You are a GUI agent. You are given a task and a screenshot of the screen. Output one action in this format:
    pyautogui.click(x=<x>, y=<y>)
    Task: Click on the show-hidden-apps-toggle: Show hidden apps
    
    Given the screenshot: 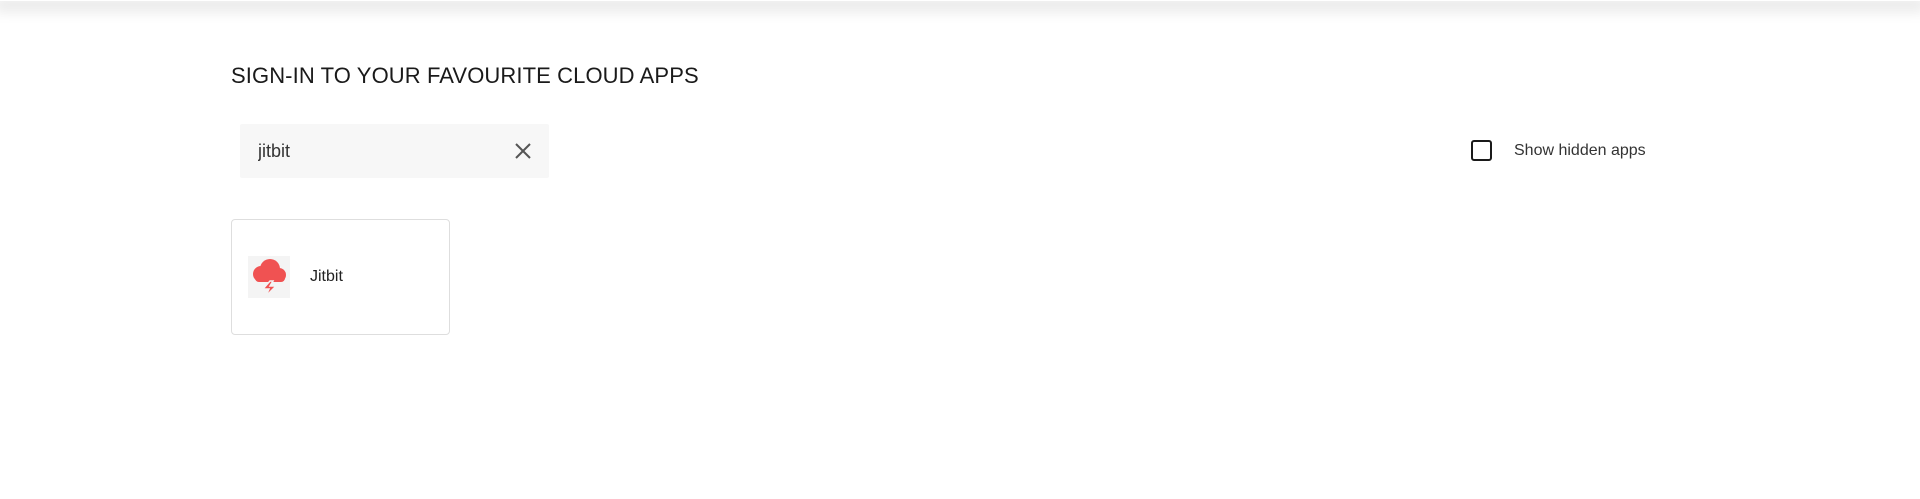 What is the action you would take?
    pyautogui.click(x=1558, y=150)
    